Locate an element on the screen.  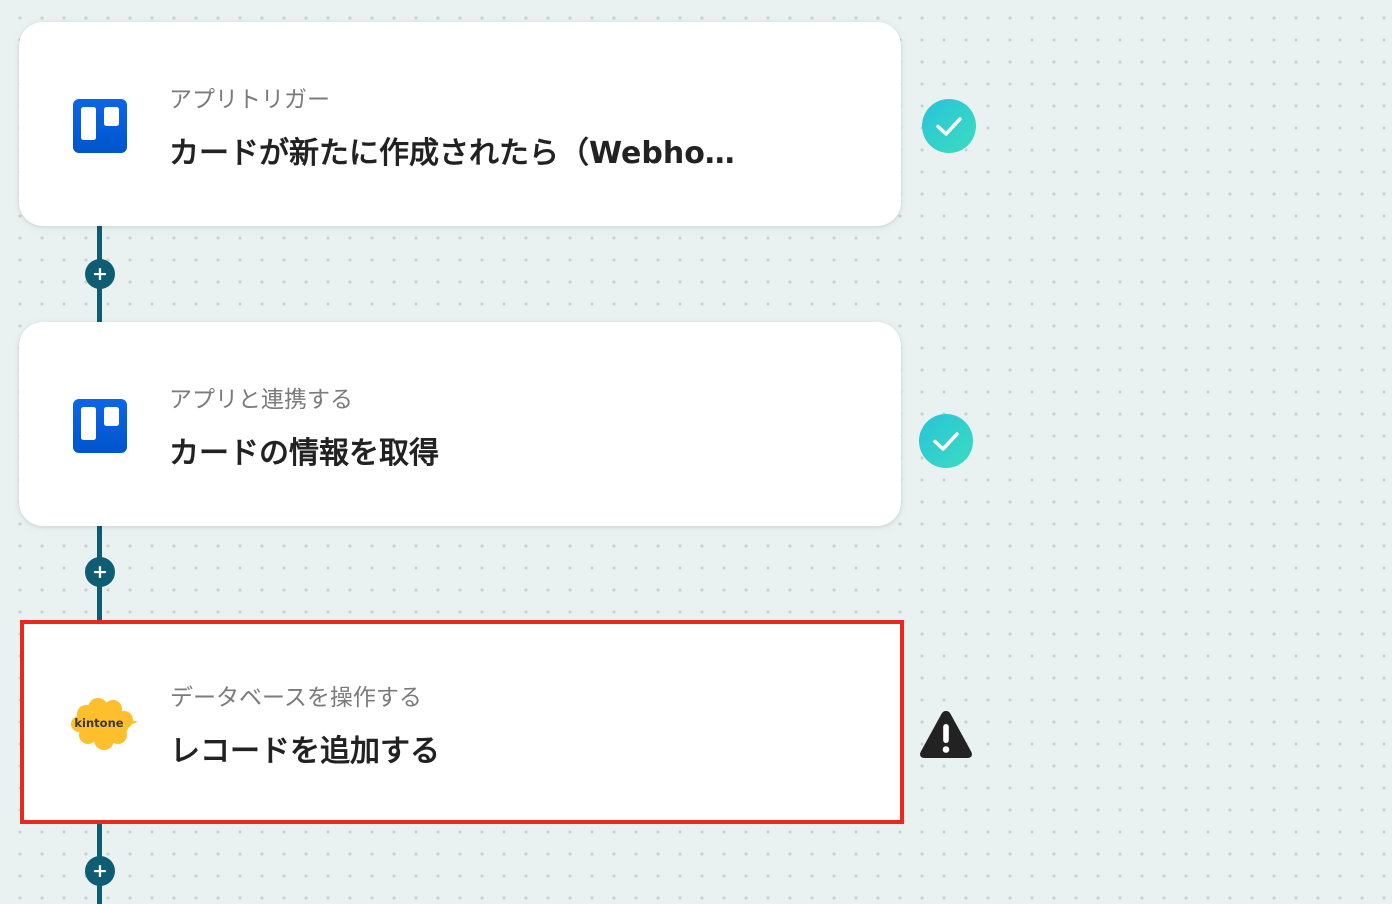
flow-step-card-action: アプリと連携する カードの情報を取得 is located at coordinates (460, 424).